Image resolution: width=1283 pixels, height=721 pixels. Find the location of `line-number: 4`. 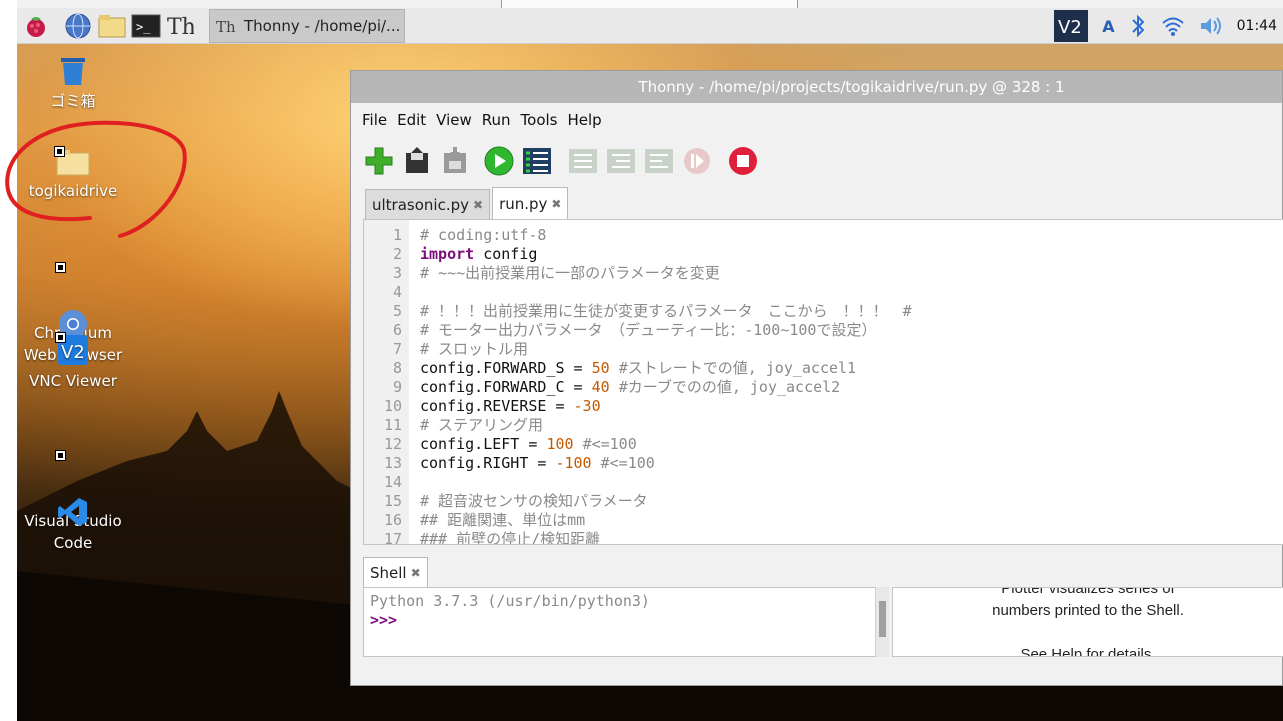

line-number: 4 is located at coordinates (397, 292).